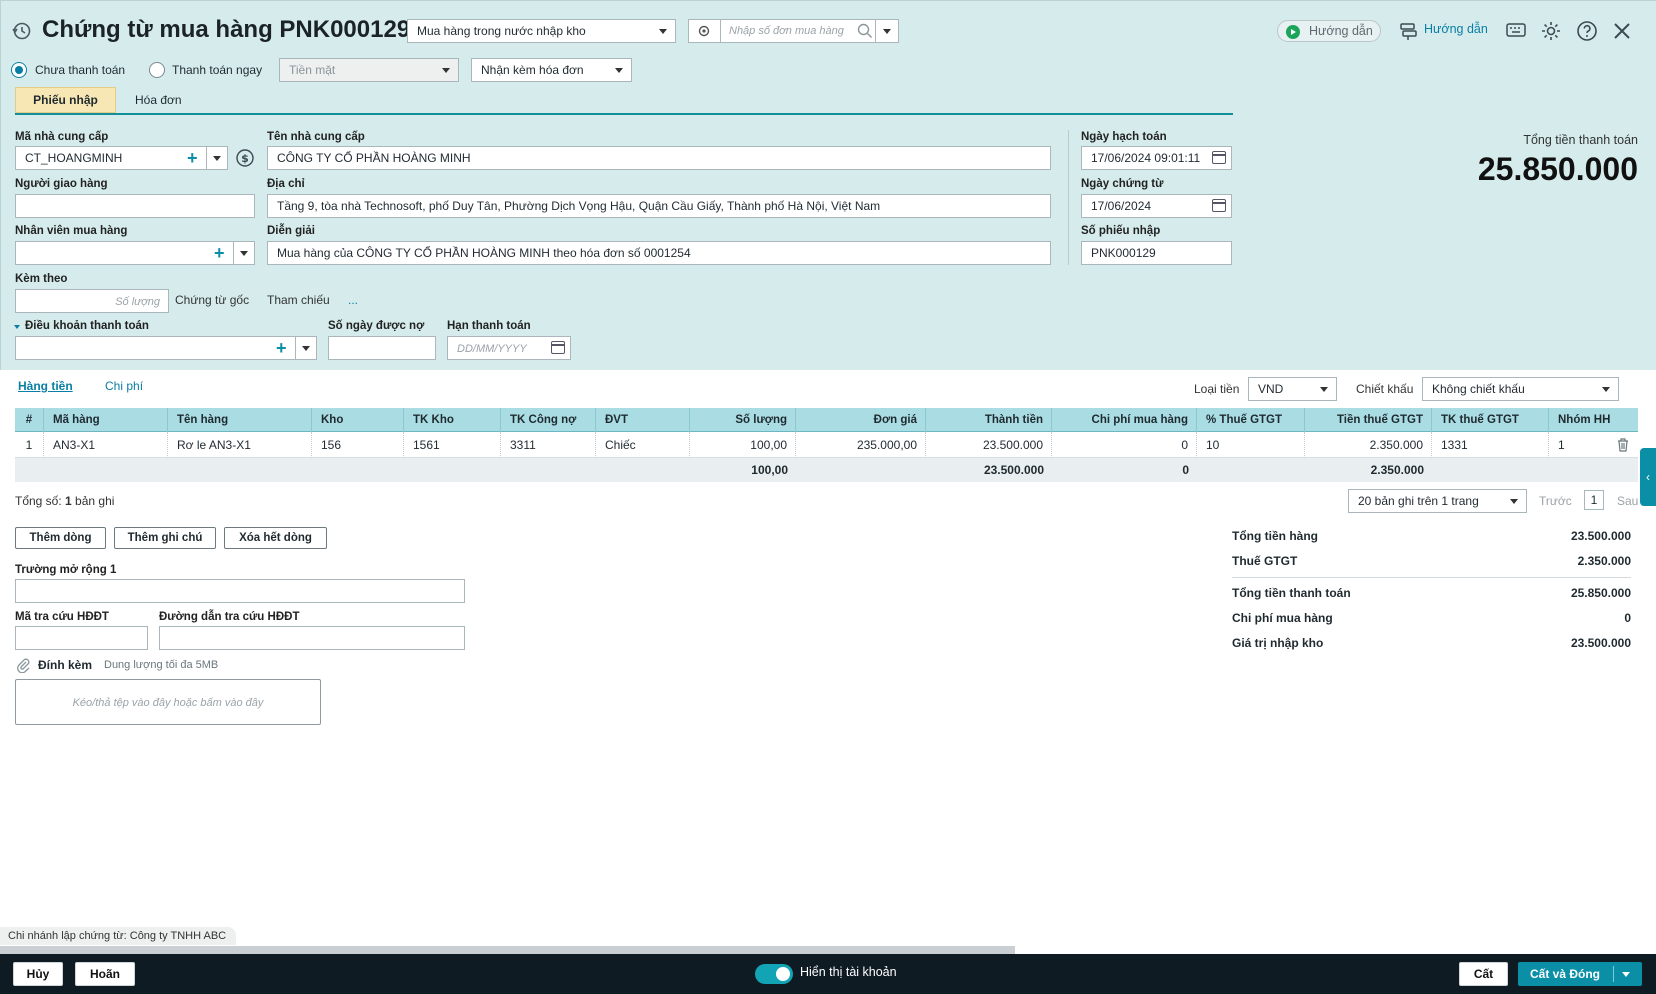  Describe the element at coordinates (1219, 157) in the screenshot. I see `posting-calendar-icon` at that location.